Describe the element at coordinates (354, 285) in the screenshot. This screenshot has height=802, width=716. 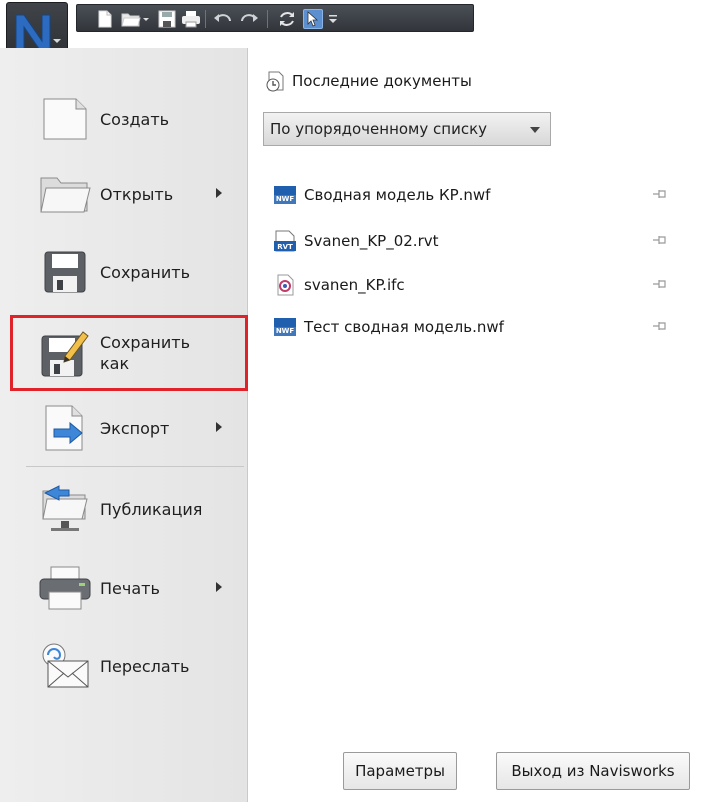
I see `recent-file-name: svanen_KP.ifc` at that location.